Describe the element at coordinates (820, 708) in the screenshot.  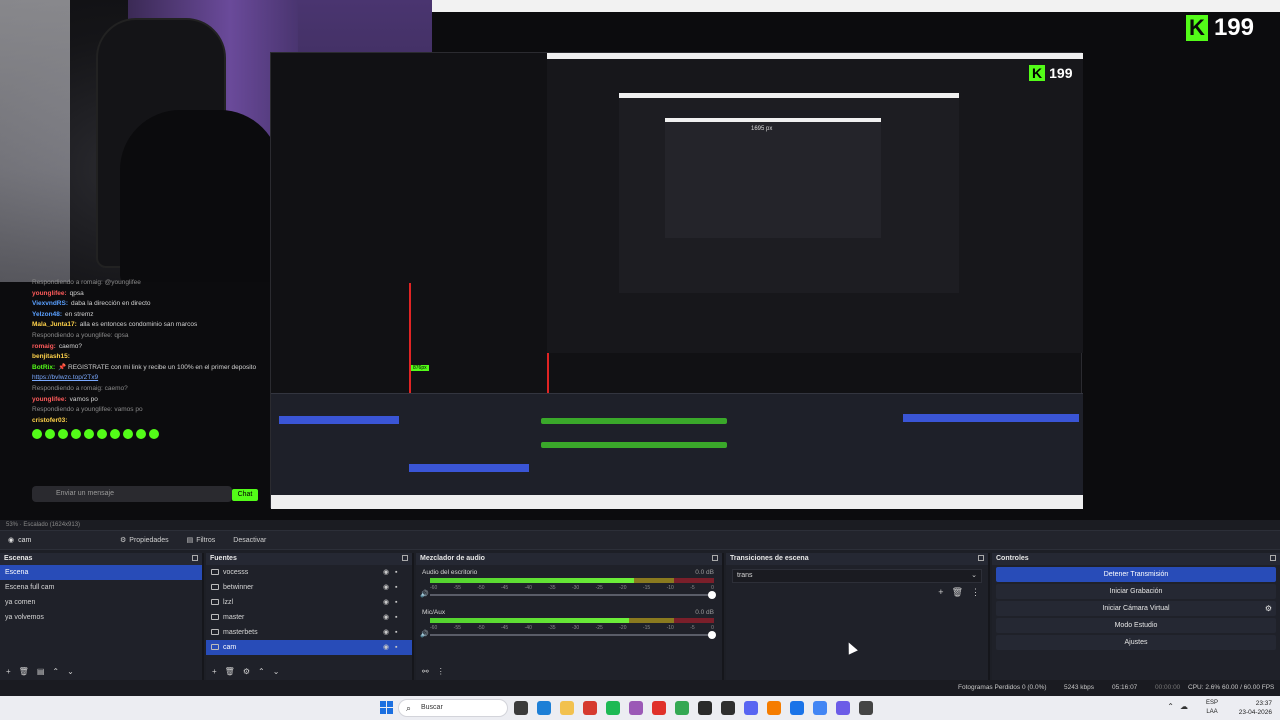
I see `browser-icon` at that location.